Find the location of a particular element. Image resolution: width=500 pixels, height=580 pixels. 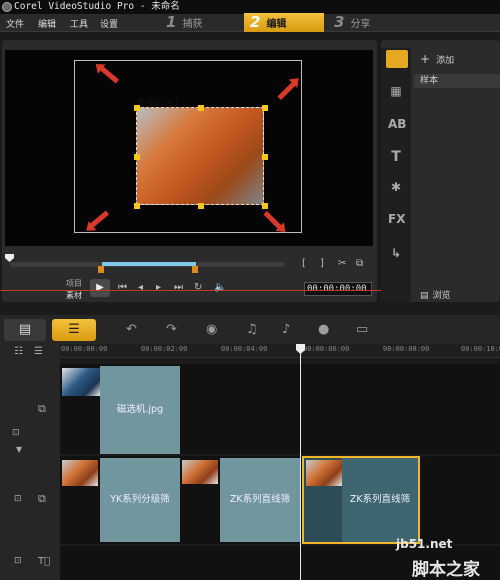

overlay-clip-preview is located at coordinates (201, 157).